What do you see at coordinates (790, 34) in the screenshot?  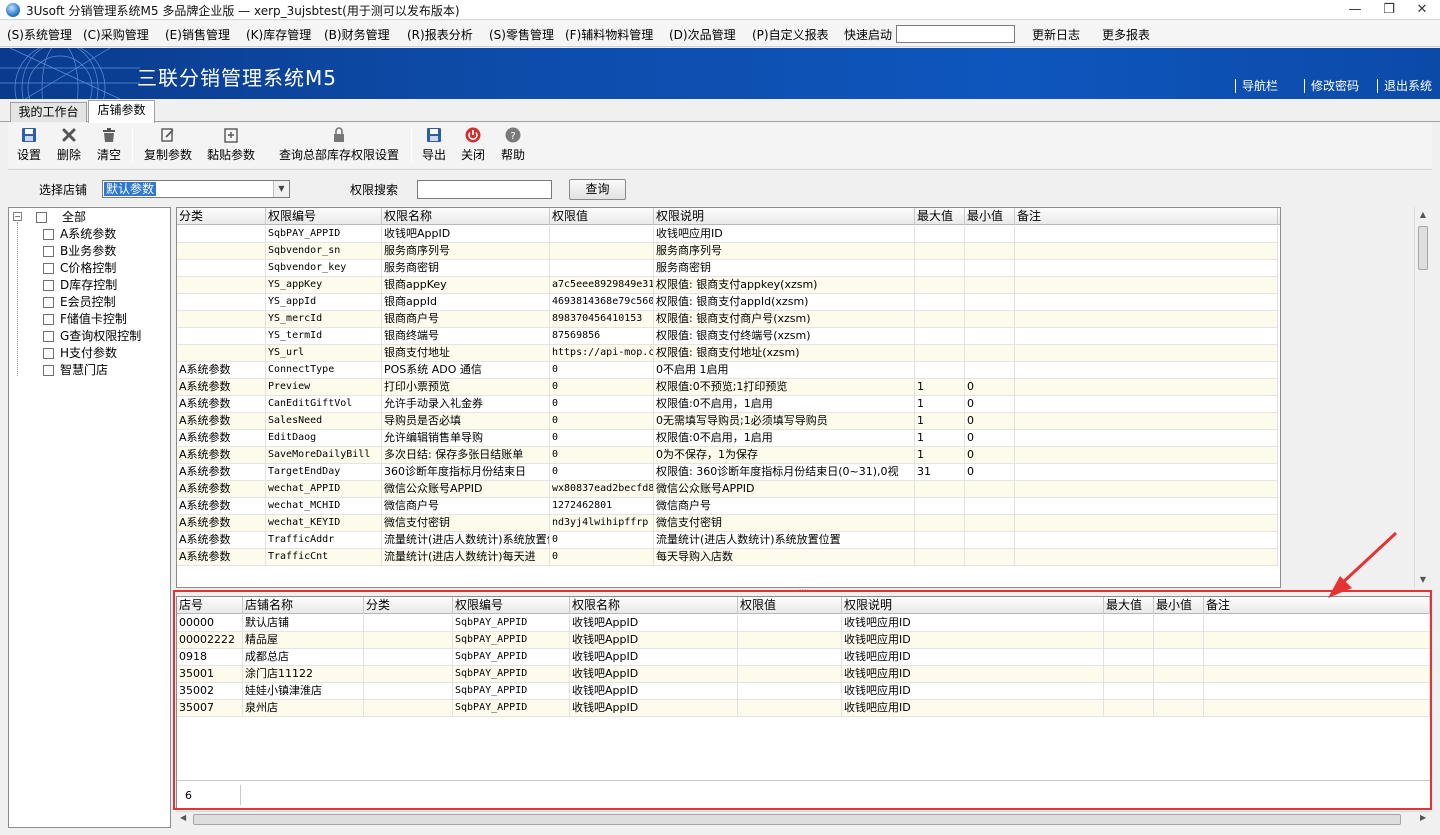 I see `menu-custom-reports: (P)自定义报表` at bounding box center [790, 34].